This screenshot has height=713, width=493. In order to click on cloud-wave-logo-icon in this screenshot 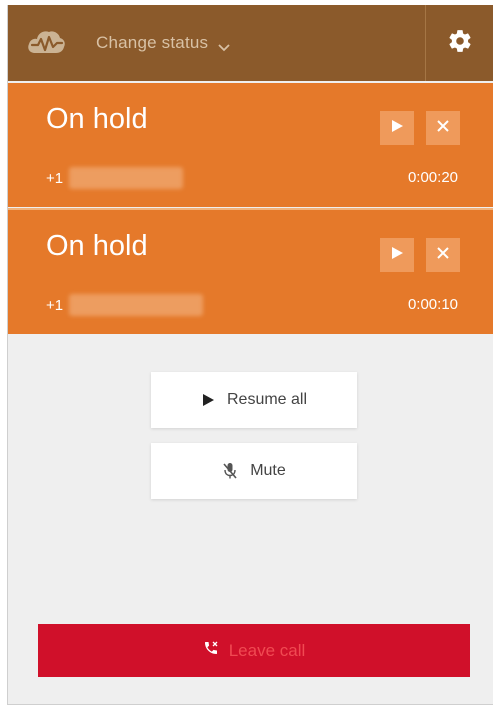, I will do `click(46, 42)`.